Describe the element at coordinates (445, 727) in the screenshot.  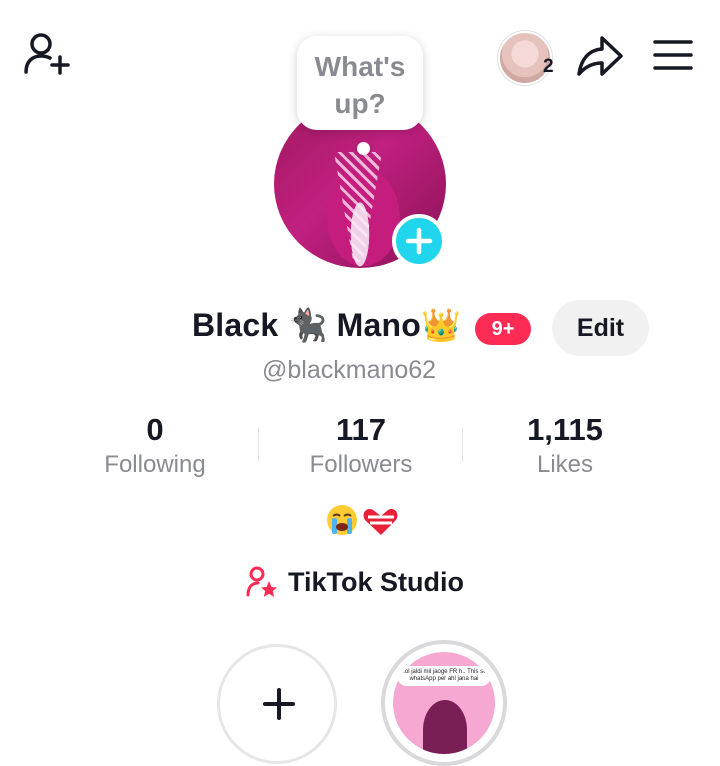
I see `story-figure` at that location.